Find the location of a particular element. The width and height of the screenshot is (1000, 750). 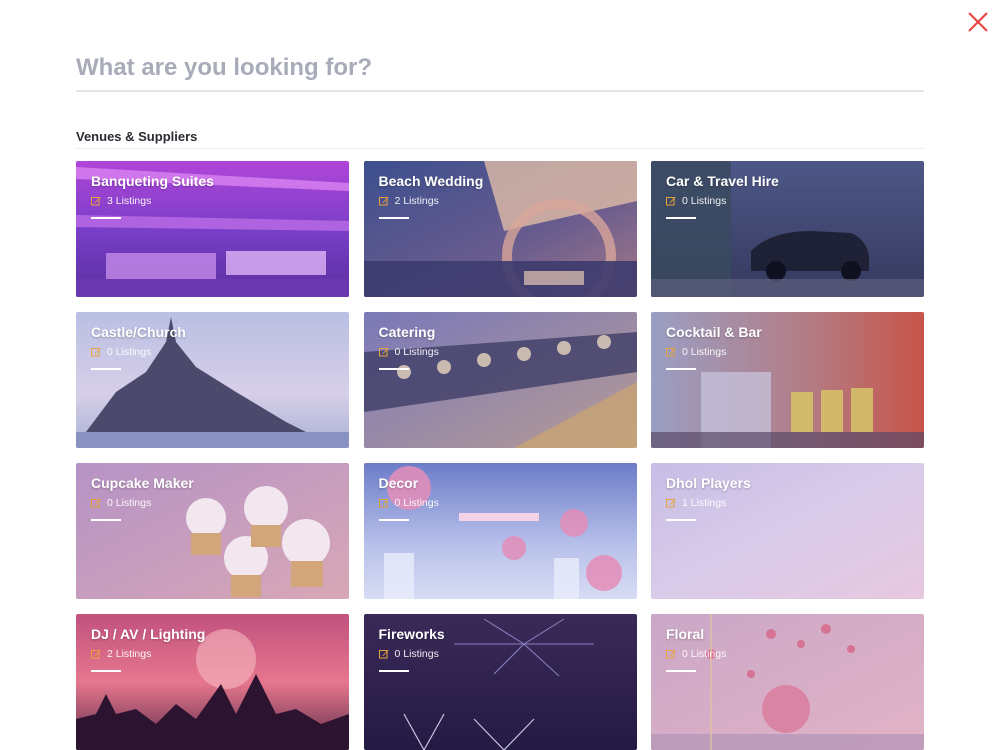

search-input is located at coordinates (500, 68).